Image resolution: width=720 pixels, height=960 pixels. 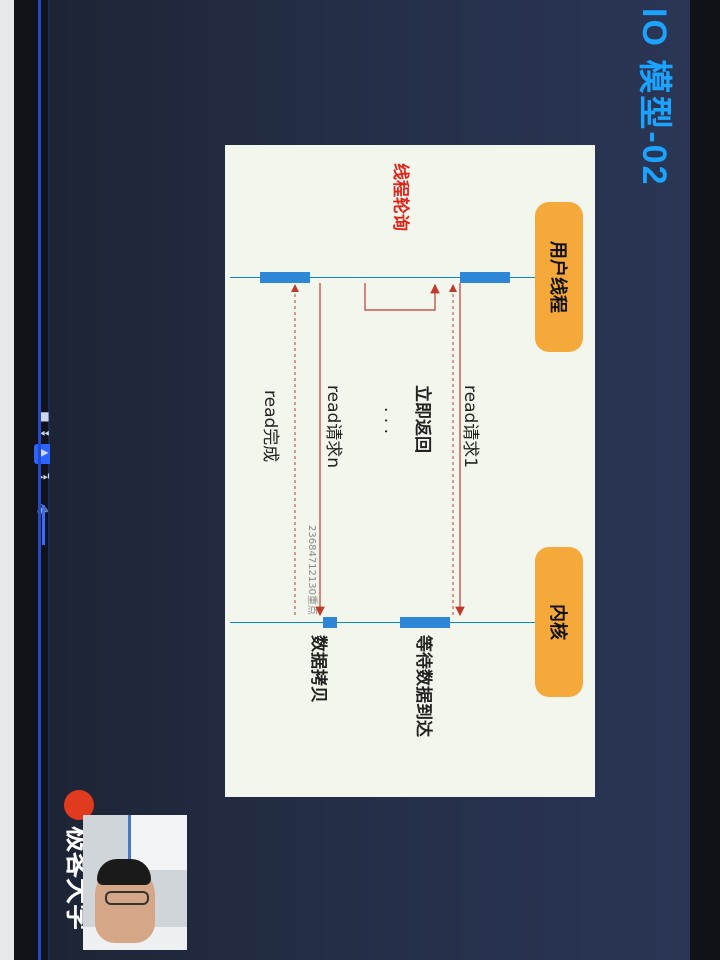 I want to click on glasses-icon, so click(x=127, y=898).